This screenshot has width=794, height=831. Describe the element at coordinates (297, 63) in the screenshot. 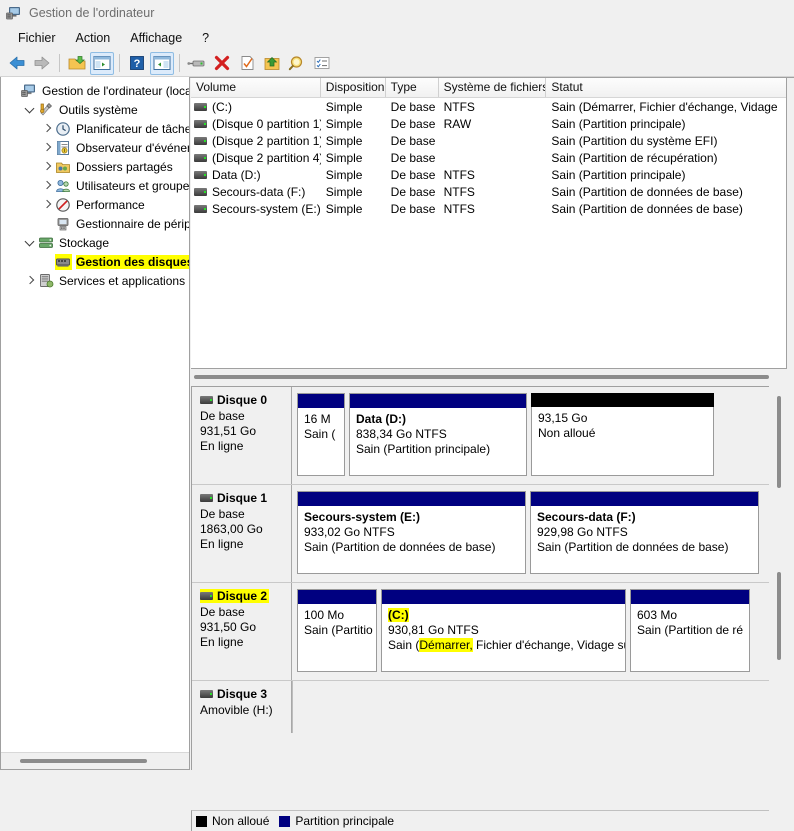

I see `search-icon` at that location.